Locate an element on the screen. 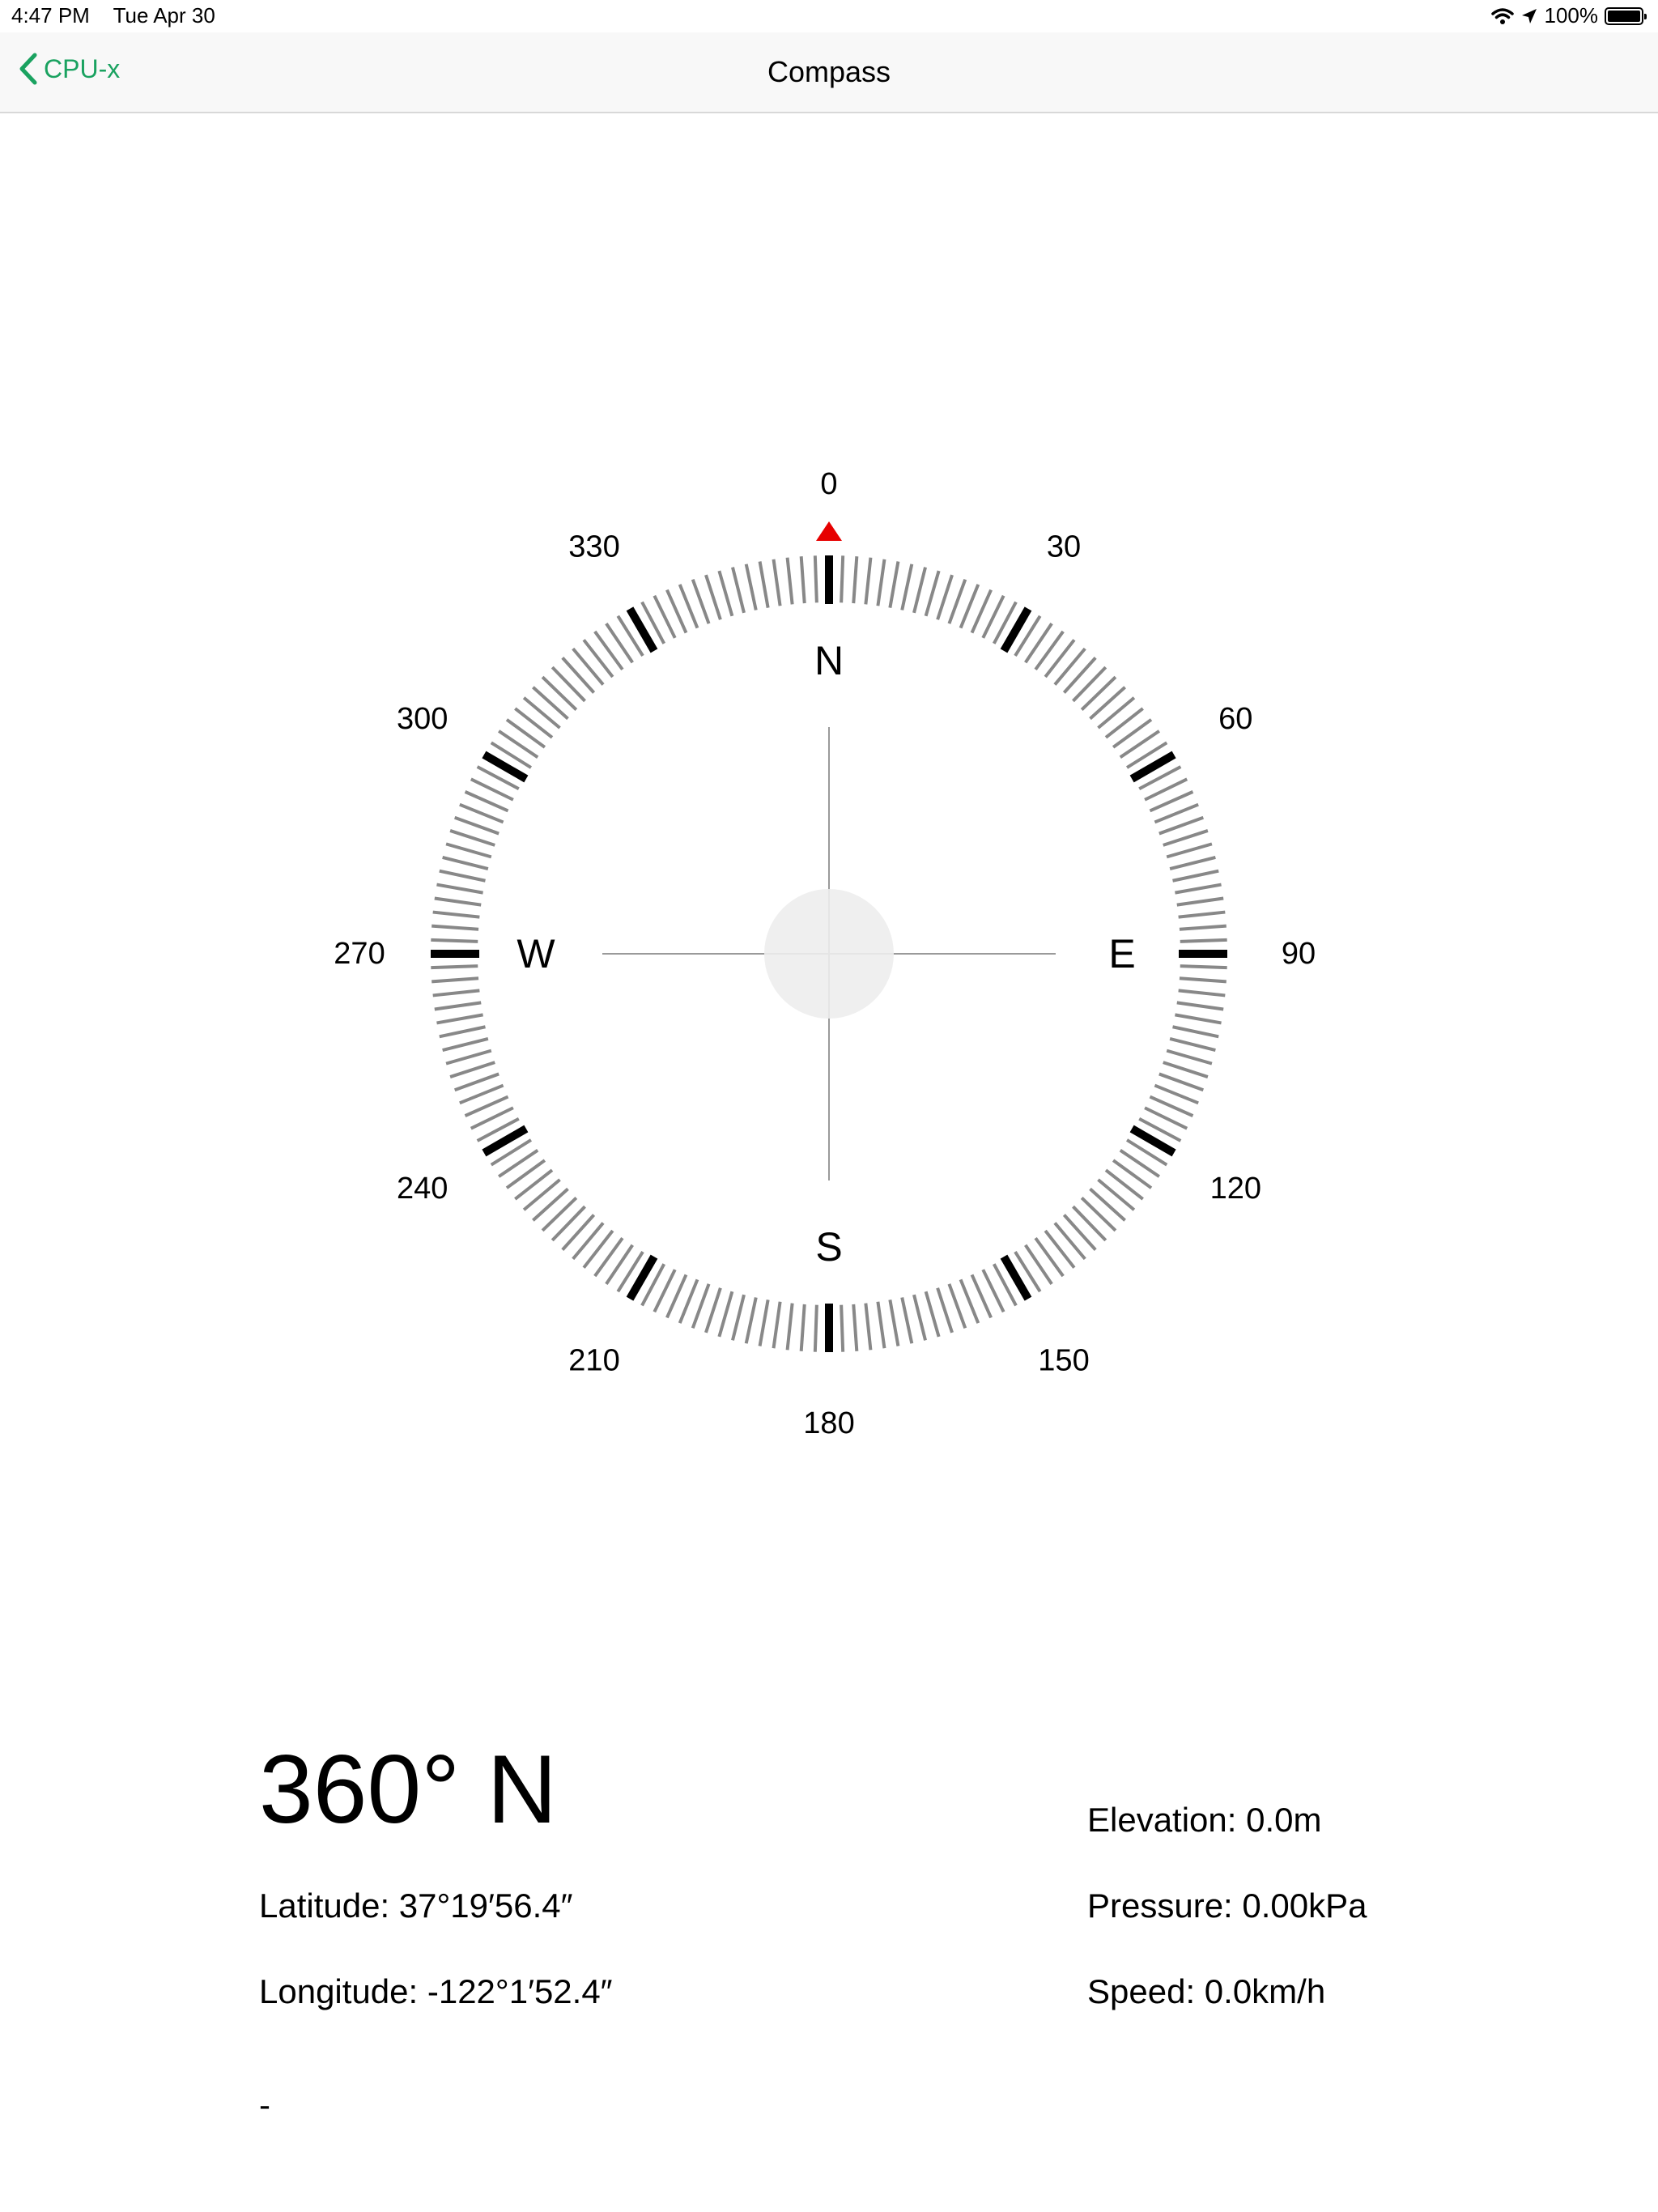 Image resolution: width=1658 pixels, height=2212 pixels. pressure-readout: Pressure: 0.00kPa is located at coordinates (1227, 1906).